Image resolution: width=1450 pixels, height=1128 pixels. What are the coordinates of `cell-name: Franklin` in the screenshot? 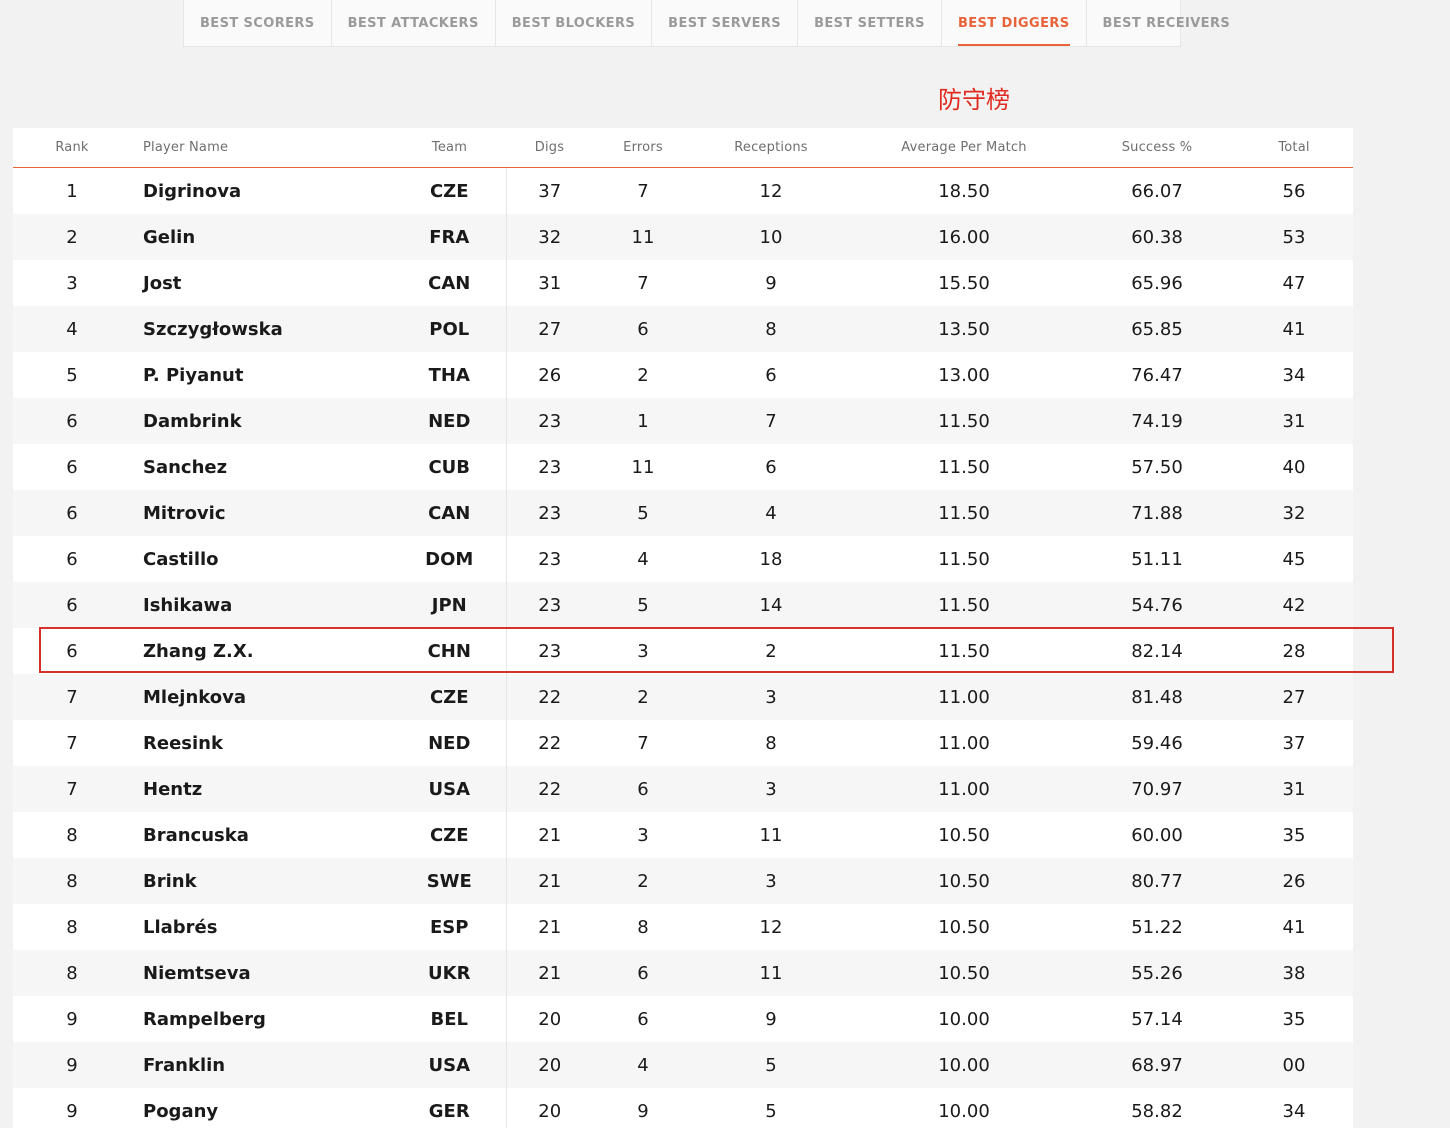 It's located at (262, 1065).